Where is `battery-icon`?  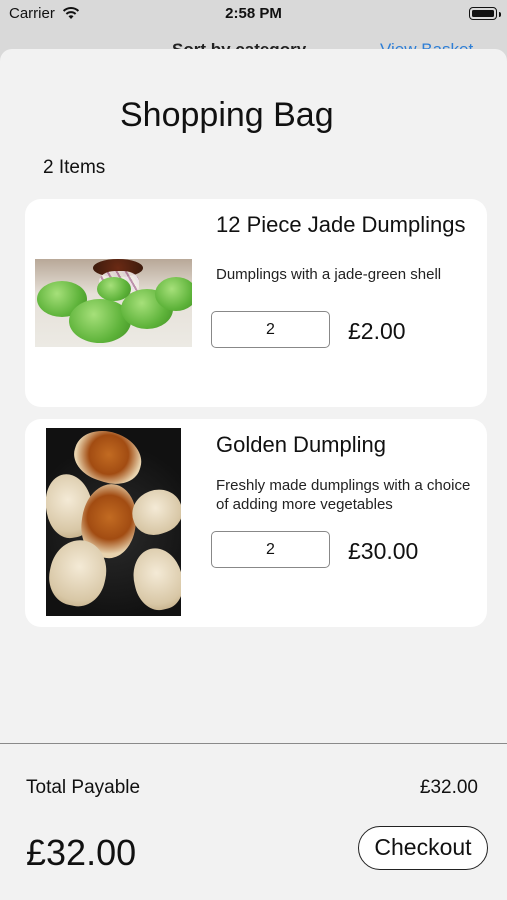 battery-icon is located at coordinates (485, 13).